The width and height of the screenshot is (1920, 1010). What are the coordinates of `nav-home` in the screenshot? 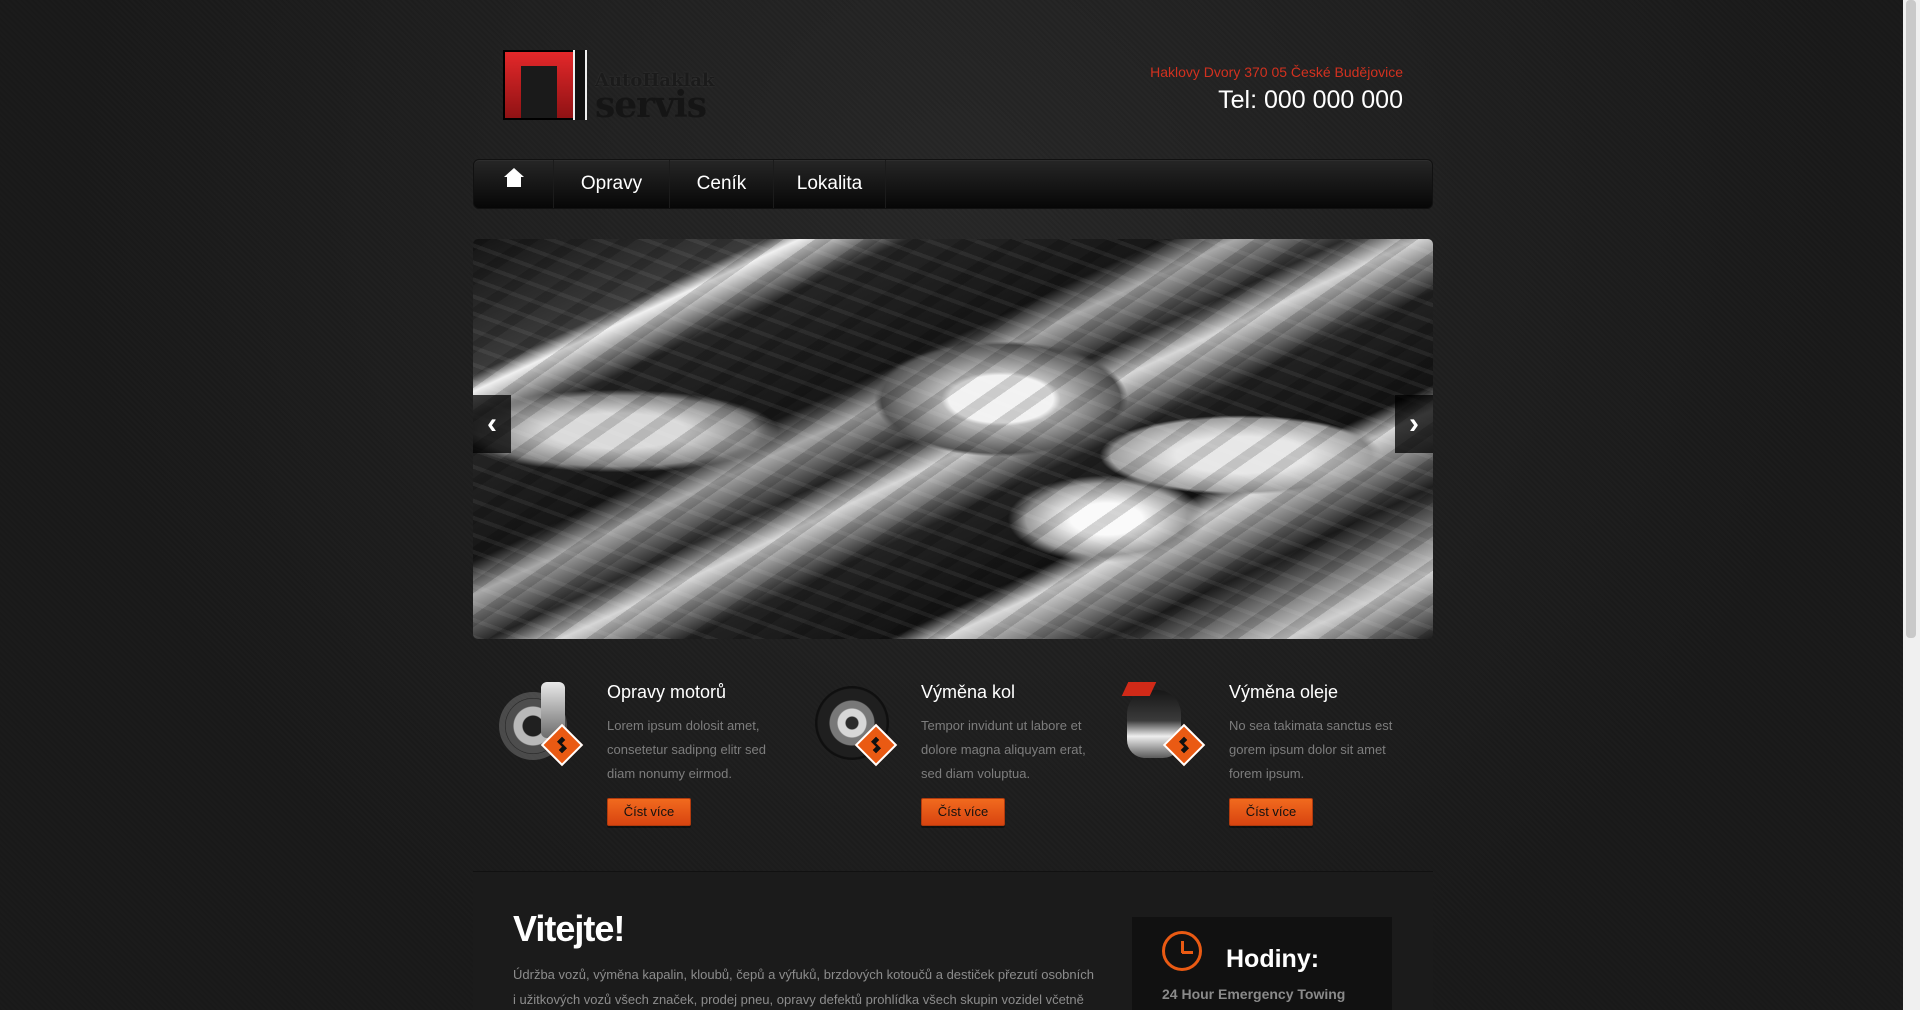 It's located at (514, 184).